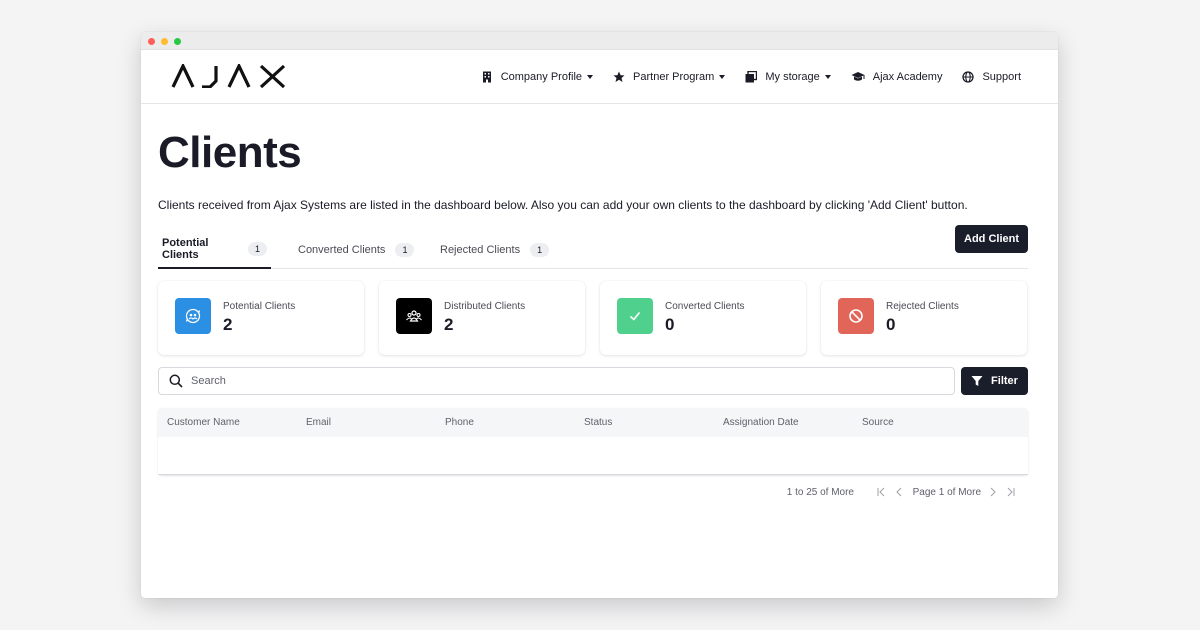 Image resolution: width=1200 pixels, height=630 pixels. I want to click on search-row: Filter, so click(593, 381).